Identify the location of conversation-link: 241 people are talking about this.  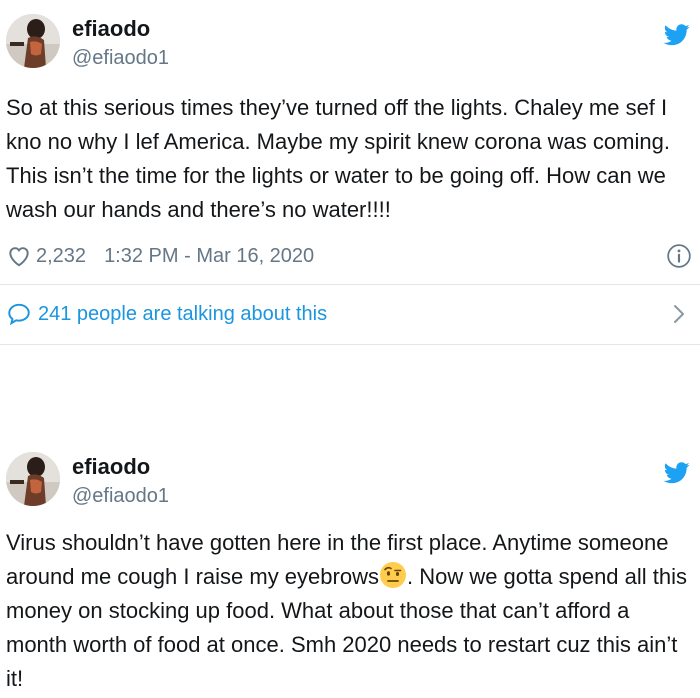
(349, 314).